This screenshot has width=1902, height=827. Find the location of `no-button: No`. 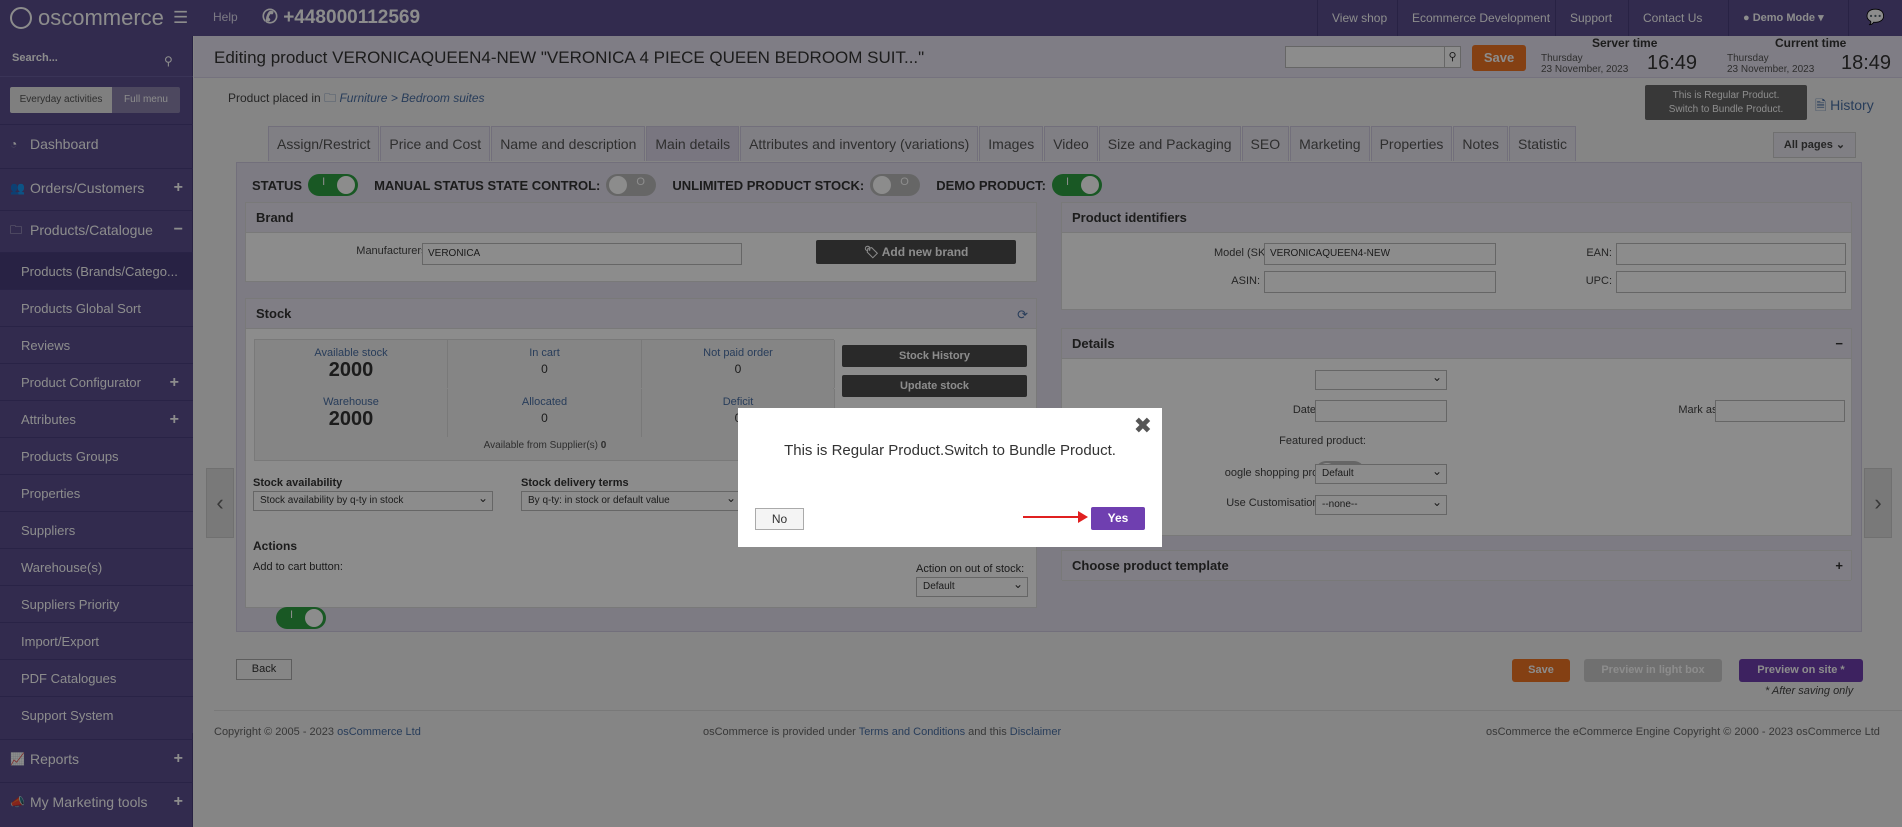

no-button: No is located at coordinates (779, 519).